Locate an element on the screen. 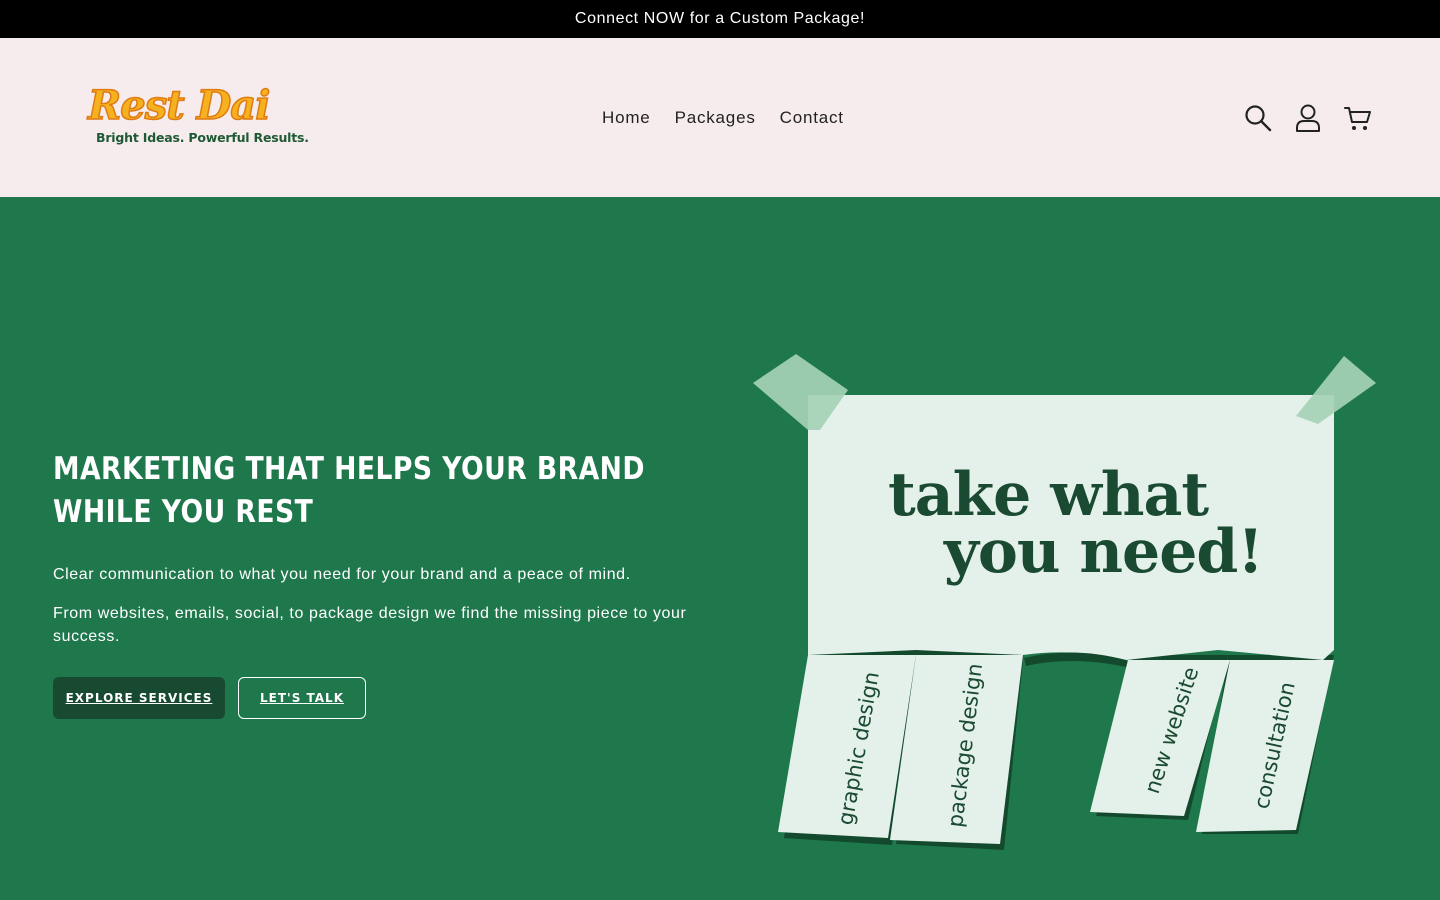  cart-button is located at coordinates (1358, 118).